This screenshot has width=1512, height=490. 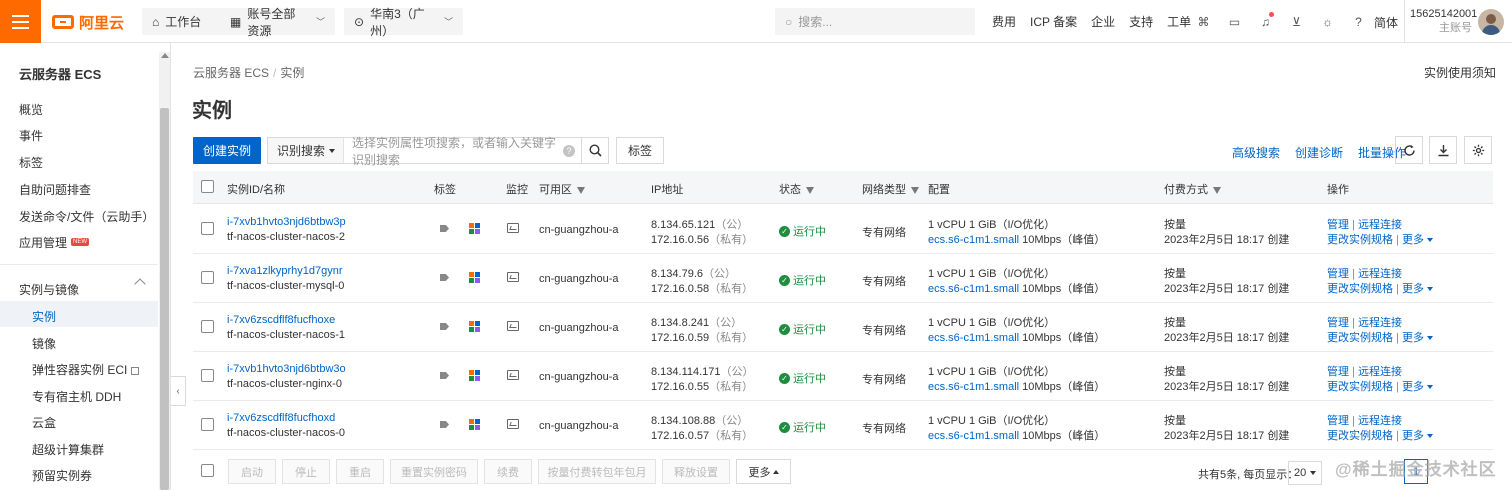 I want to click on tag-filter-button: 标签, so click(x=640, y=150).